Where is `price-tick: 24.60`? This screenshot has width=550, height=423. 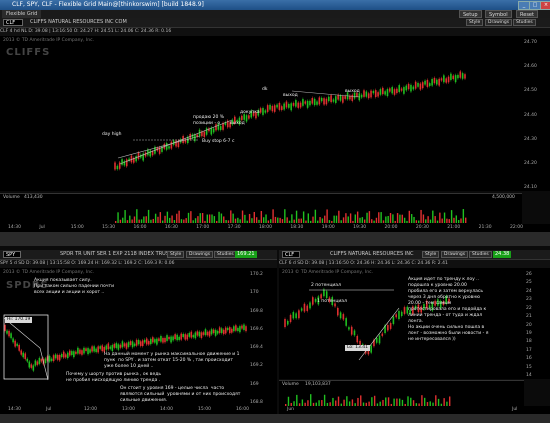 price-tick: 24.60 is located at coordinates (530, 67).